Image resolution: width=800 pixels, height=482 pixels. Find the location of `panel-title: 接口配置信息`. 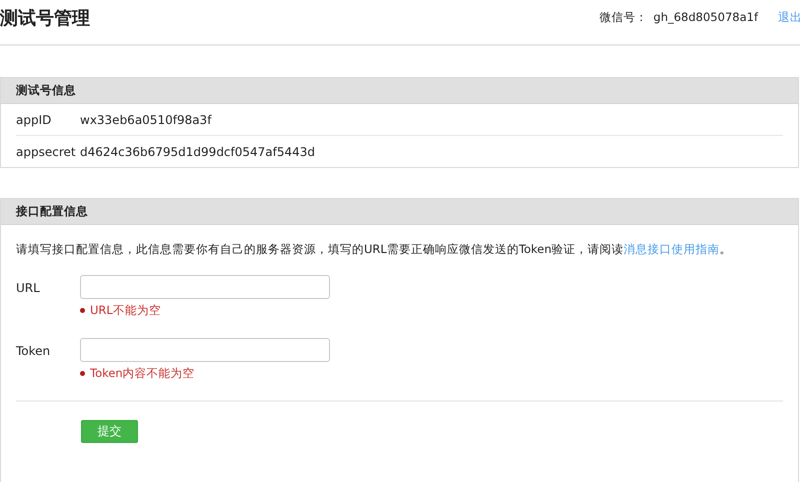

panel-title: 接口配置信息 is located at coordinates (52, 211).